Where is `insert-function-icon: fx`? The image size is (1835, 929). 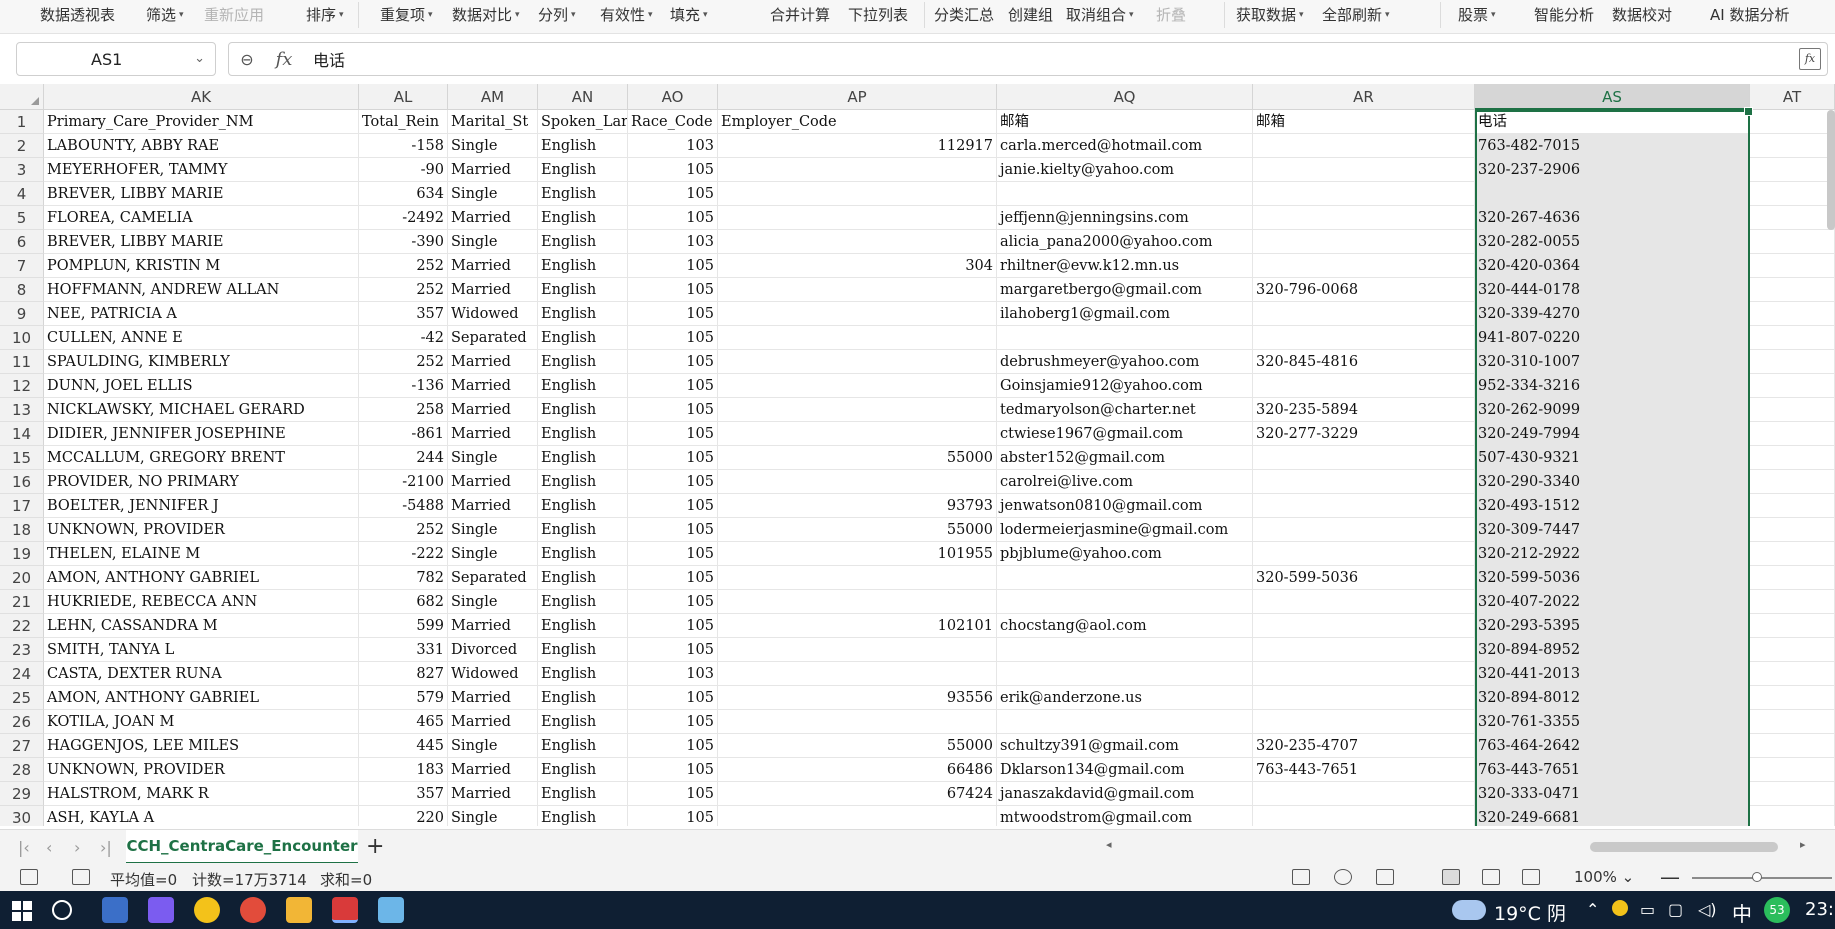 insert-function-icon: fx is located at coordinates (284, 59).